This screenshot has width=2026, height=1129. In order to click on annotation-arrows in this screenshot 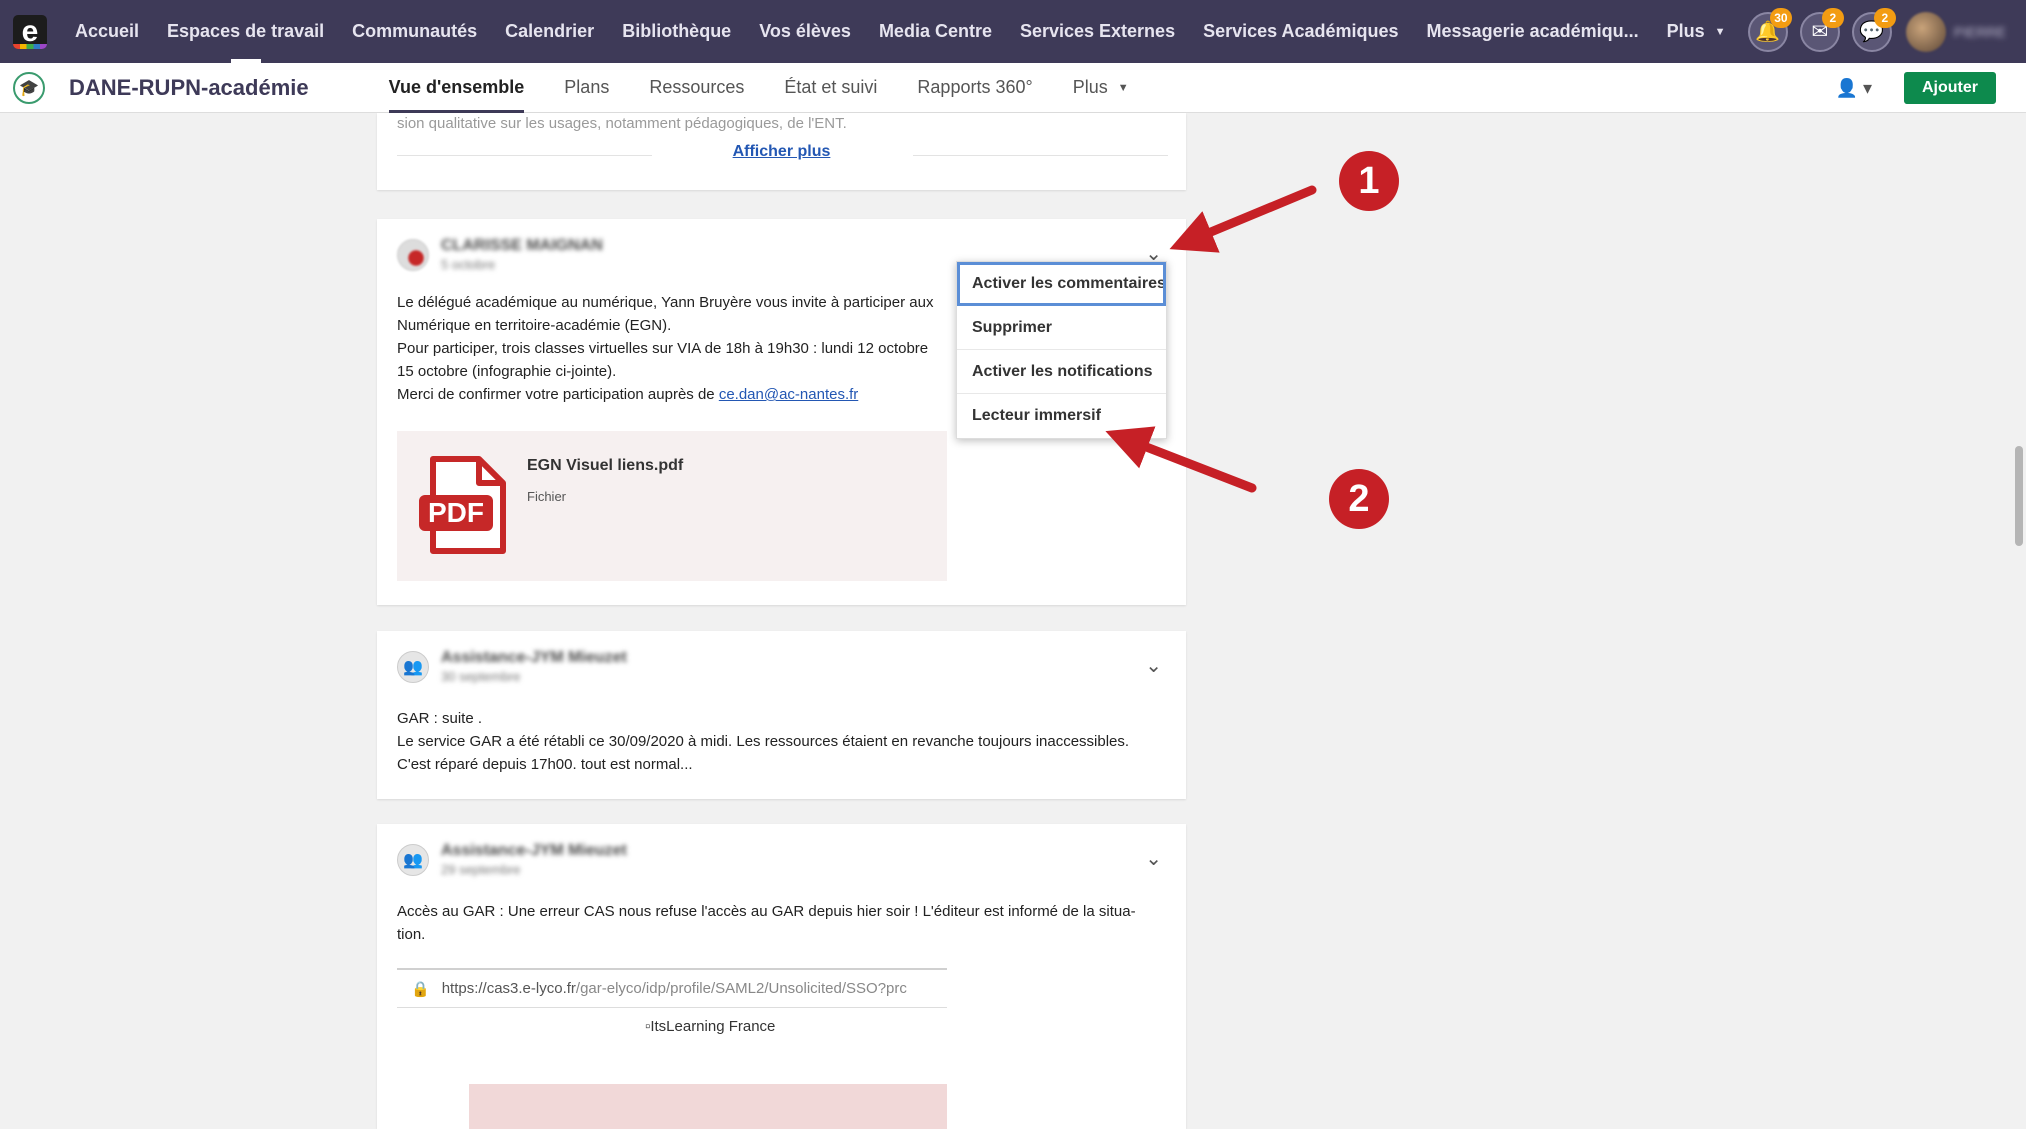, I will do `click(1211, 339)`.